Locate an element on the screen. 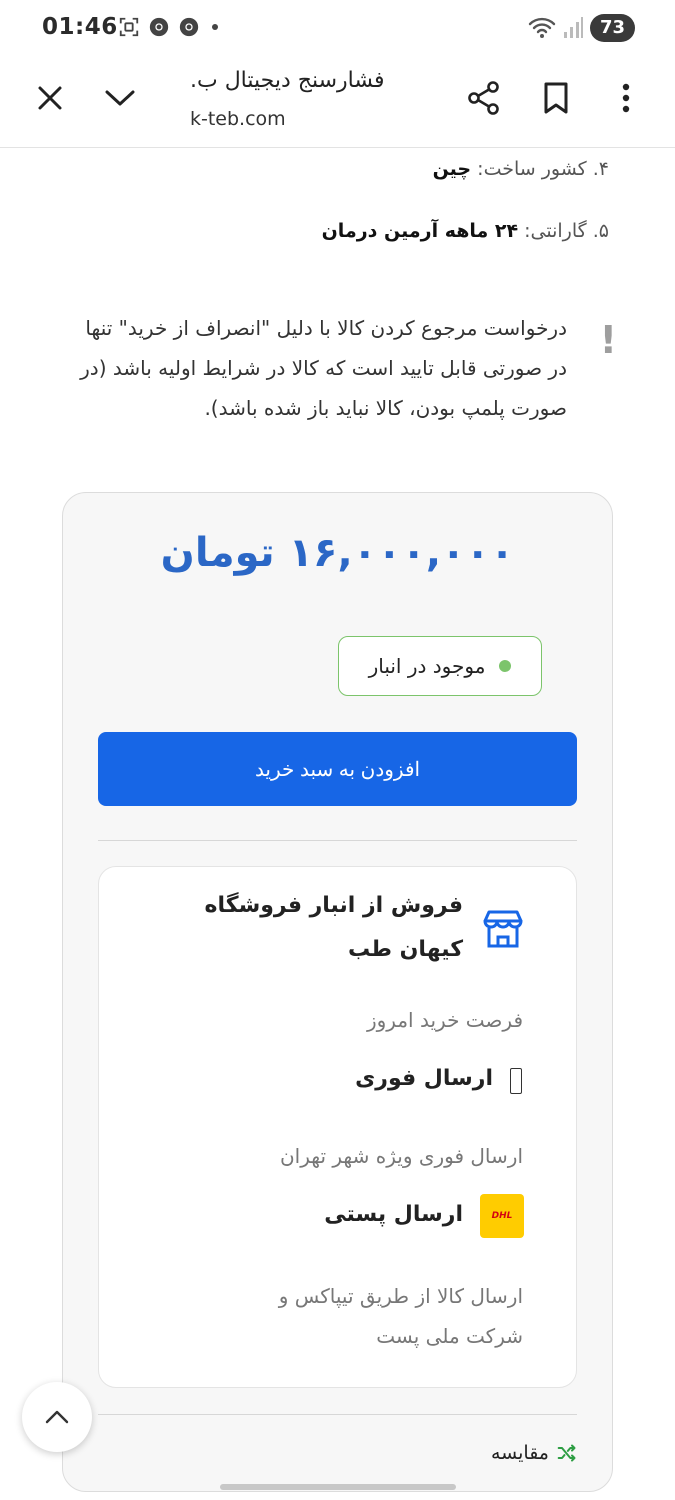 The image size is (675, 1500). add-to-cart-button: افزودن به سبد خرید is located at coordinates (337, 769).